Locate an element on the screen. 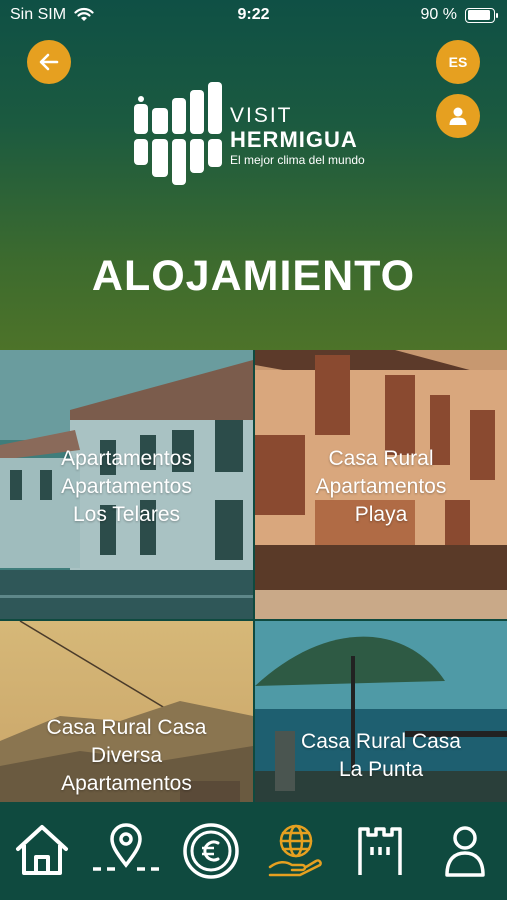  tab-heritage is located at coordinates (380, 851).